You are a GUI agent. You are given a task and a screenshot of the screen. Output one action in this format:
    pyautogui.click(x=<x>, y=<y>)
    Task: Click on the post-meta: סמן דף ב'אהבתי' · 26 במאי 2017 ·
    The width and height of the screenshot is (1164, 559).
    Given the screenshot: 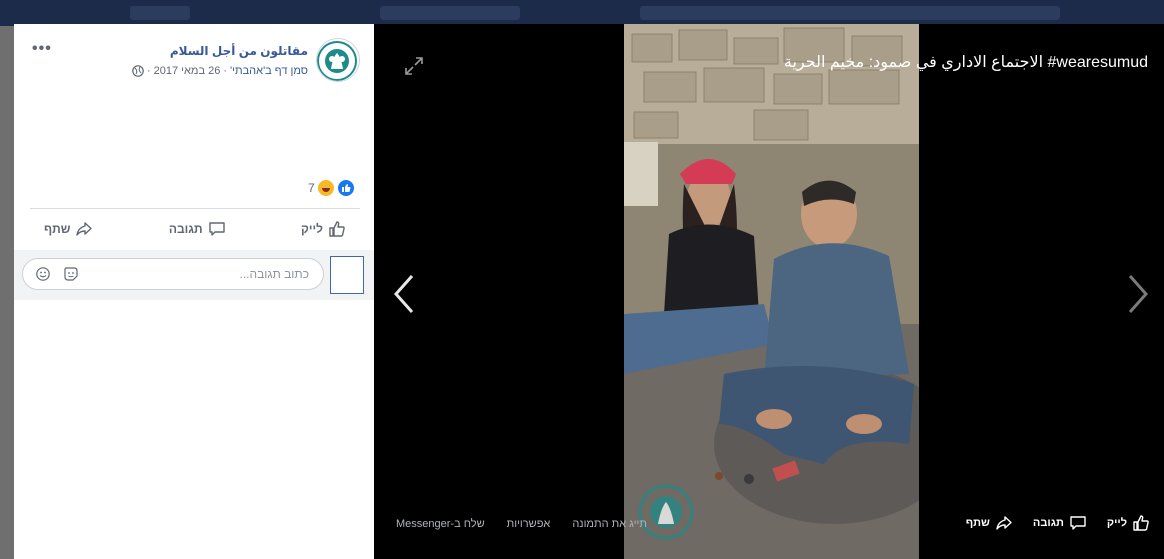 What is the action you would take?
    pyautogui.click(x=220, y=71)
    